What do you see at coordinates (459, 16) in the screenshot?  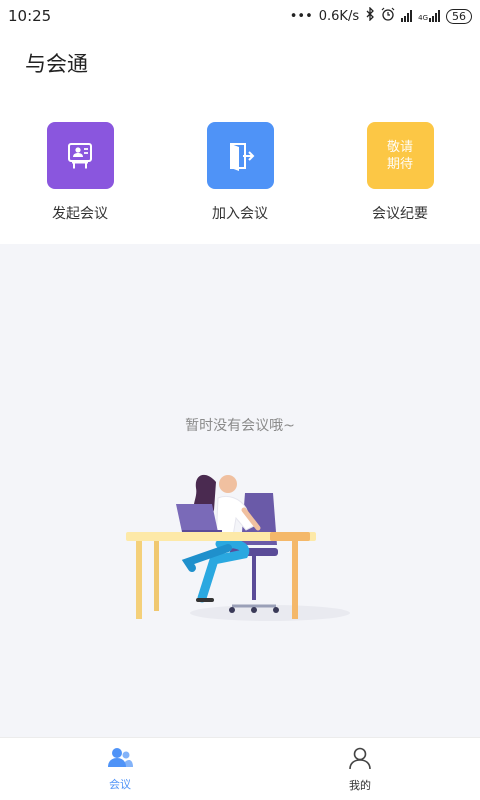 I see `battery-indicator: 56` at bounding box center [459, 16].